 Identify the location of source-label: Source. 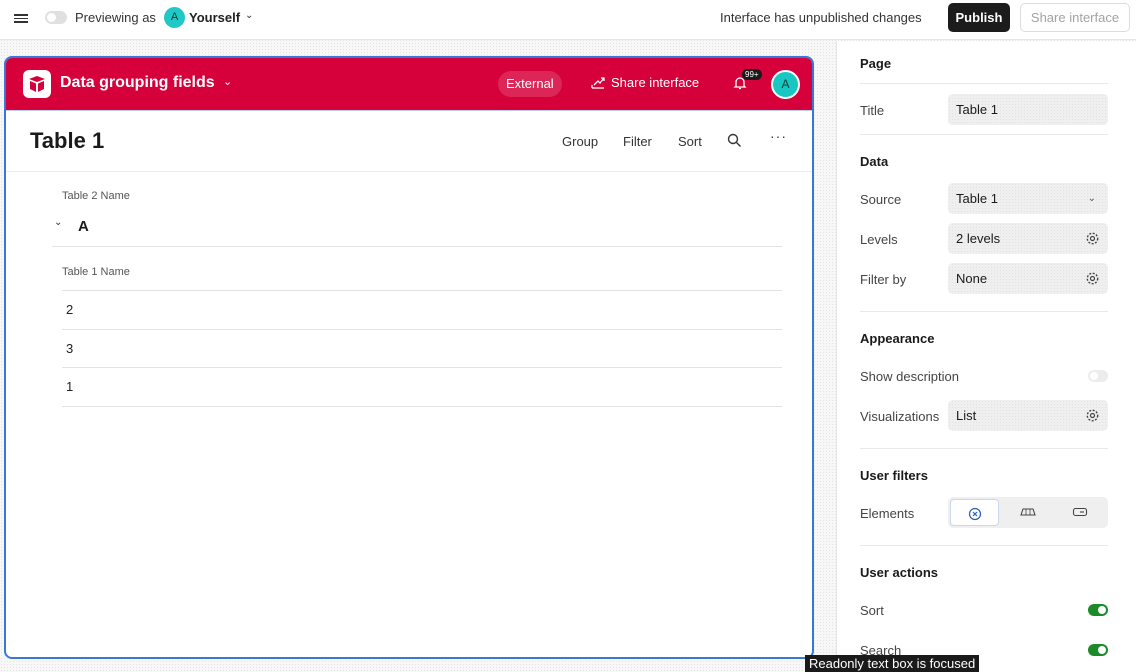
(881, 199).